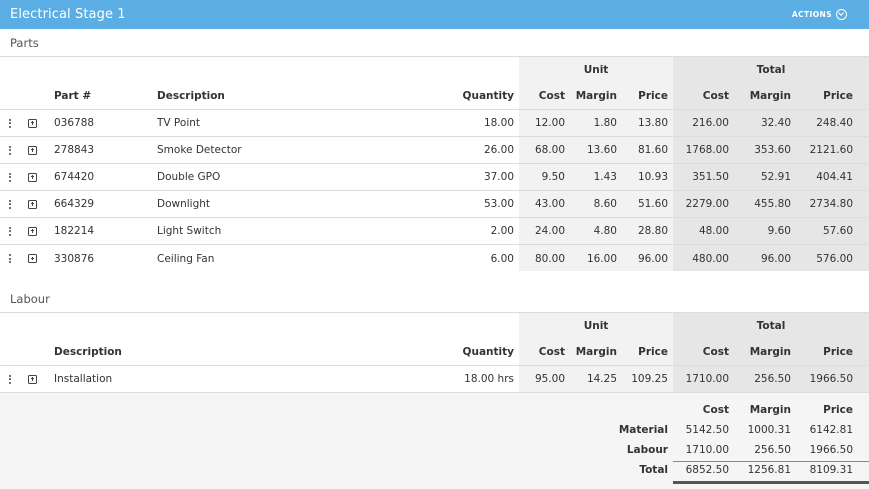 The height and width of the screenshot is (489, 869). I want to click on part-description: Ceiling Fan, so click(186, 258).